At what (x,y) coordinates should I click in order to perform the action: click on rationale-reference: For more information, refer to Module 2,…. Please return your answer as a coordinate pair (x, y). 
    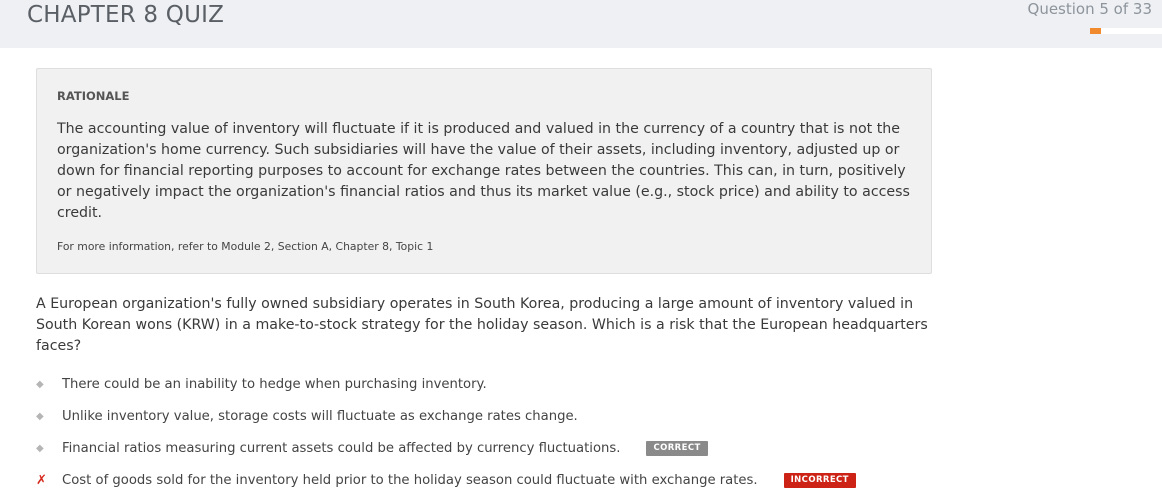
    Looking at the image, I should click on (245, 246).